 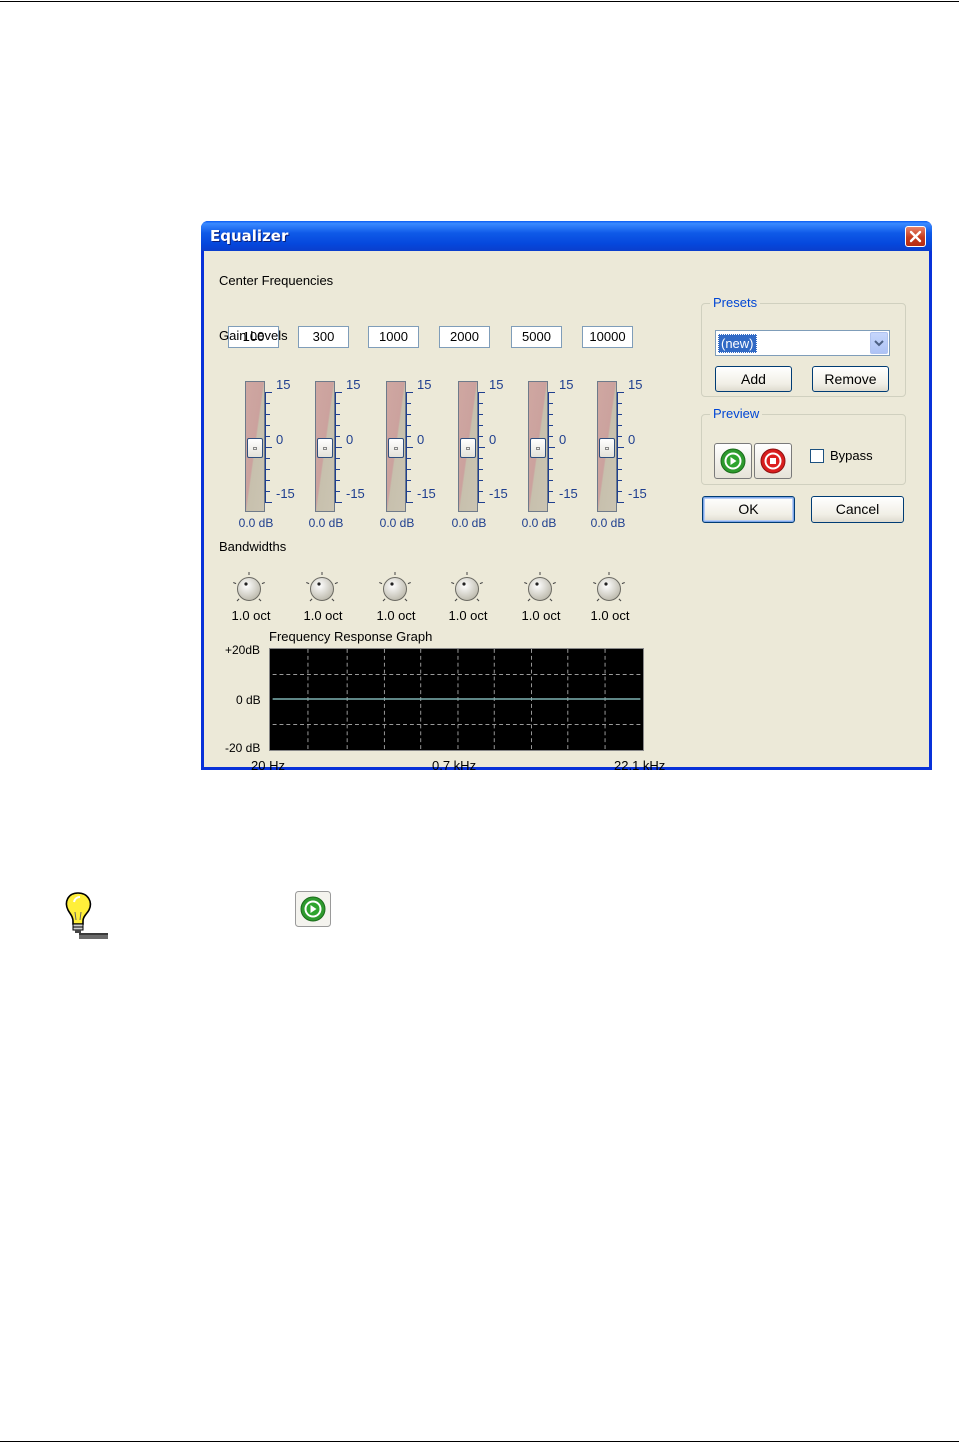 I want to click on remove-preset-button: Remove, so click(x=850, y=379).